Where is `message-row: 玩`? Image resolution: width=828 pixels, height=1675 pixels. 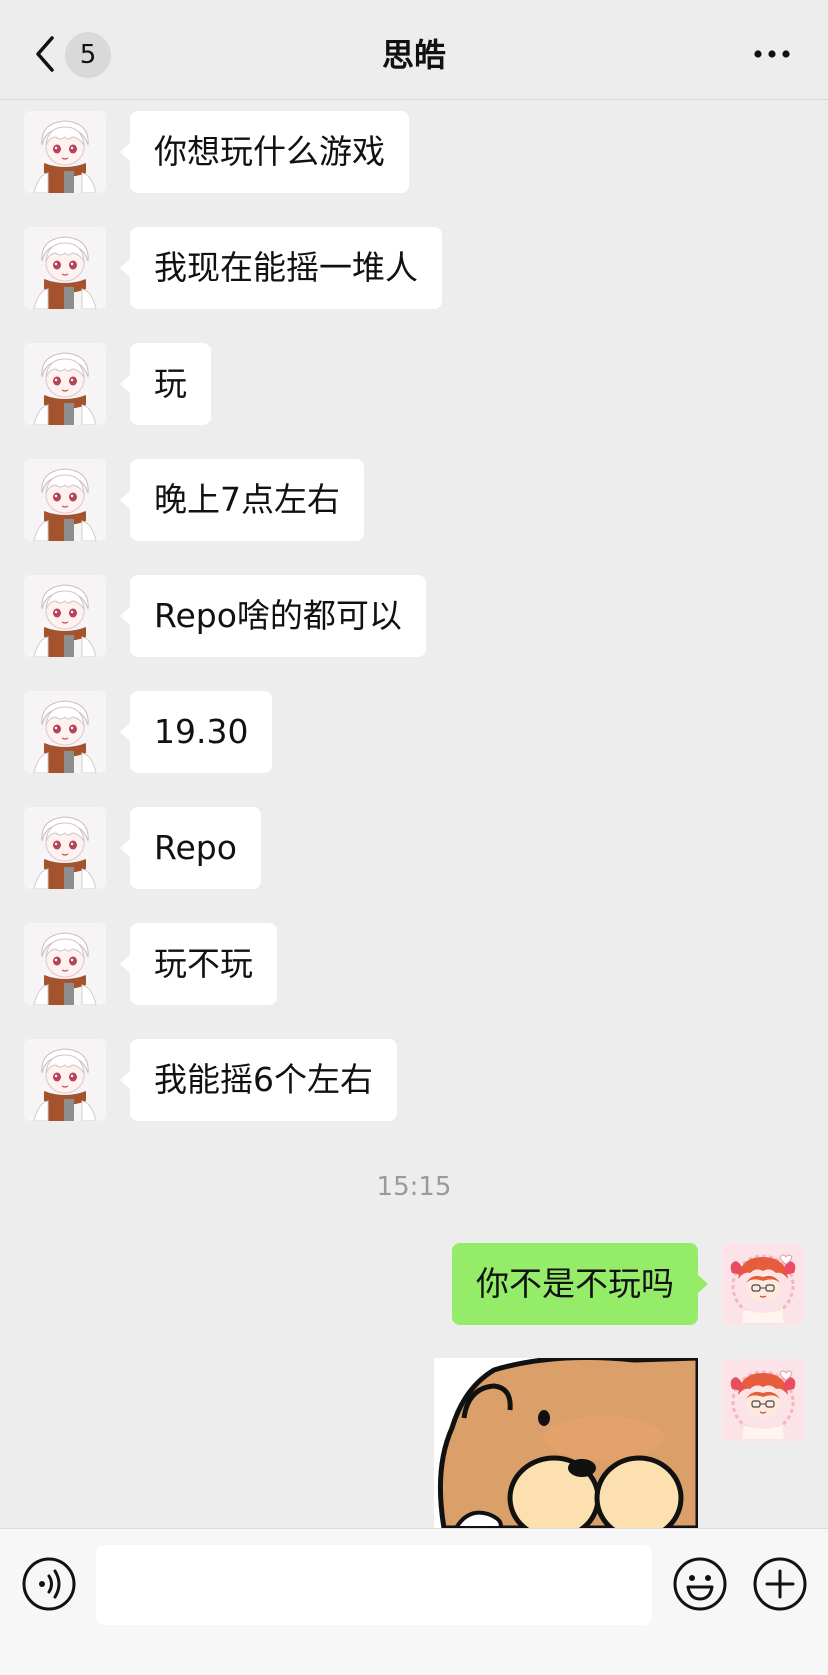
message-row: 玩 is located at coordinates (414, 384).